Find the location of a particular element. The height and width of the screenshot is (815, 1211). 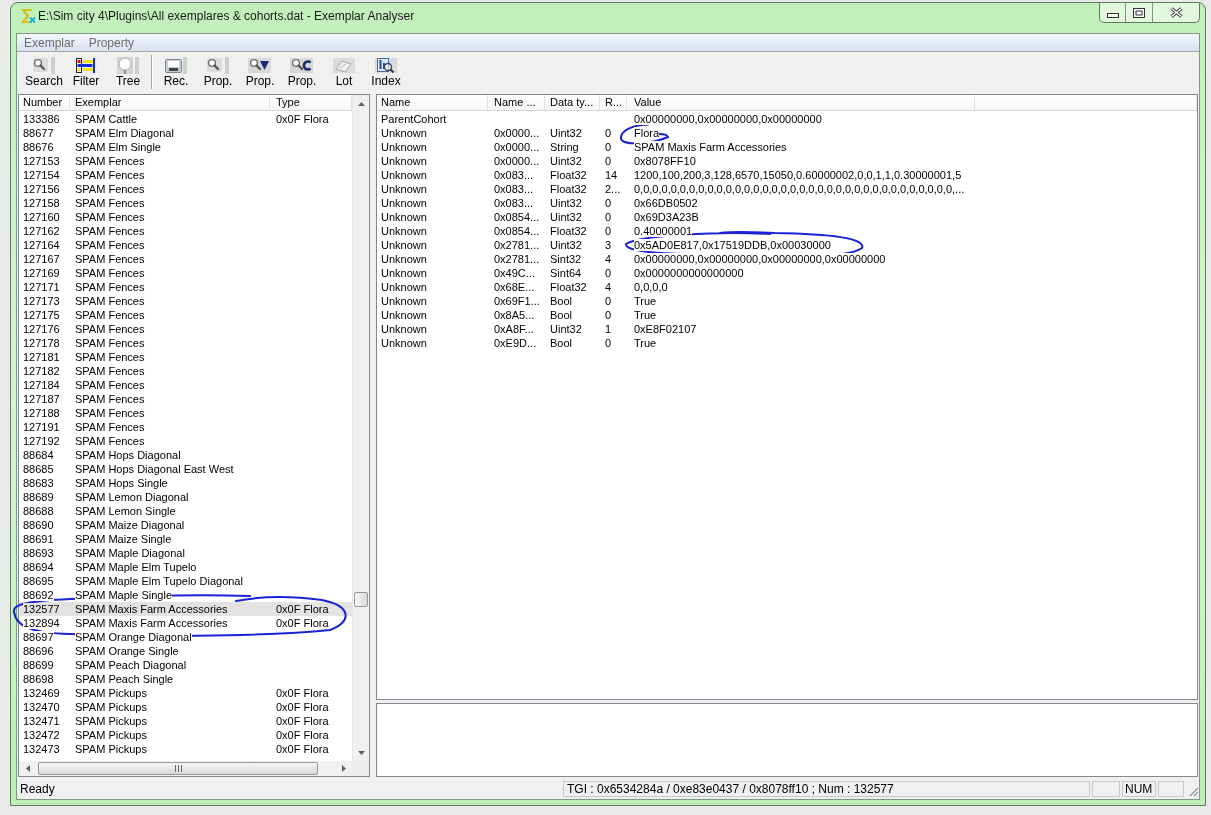

number-cell: 127175 is located at coordinates (41, 315).